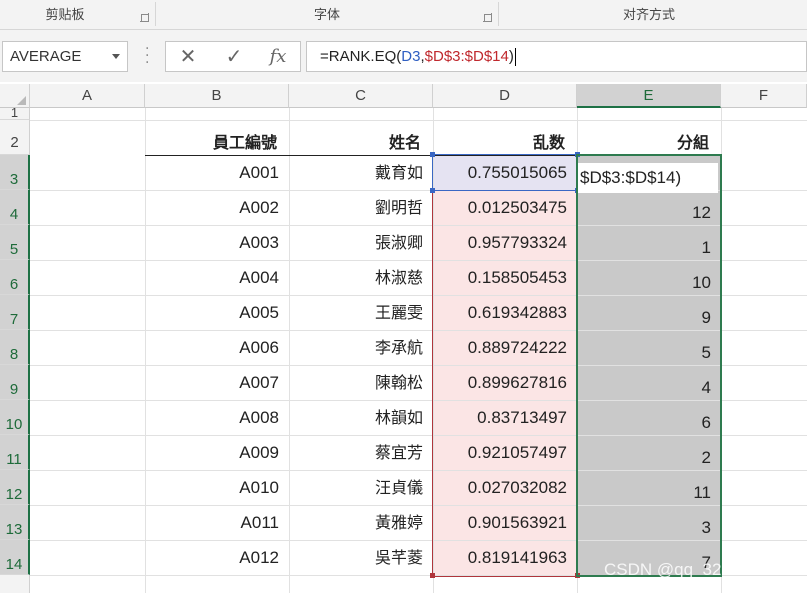 The image size is (807, 593). Describe the element at coordinates (14, 249) in the screenshot. I see `row-label: 5` at that location.